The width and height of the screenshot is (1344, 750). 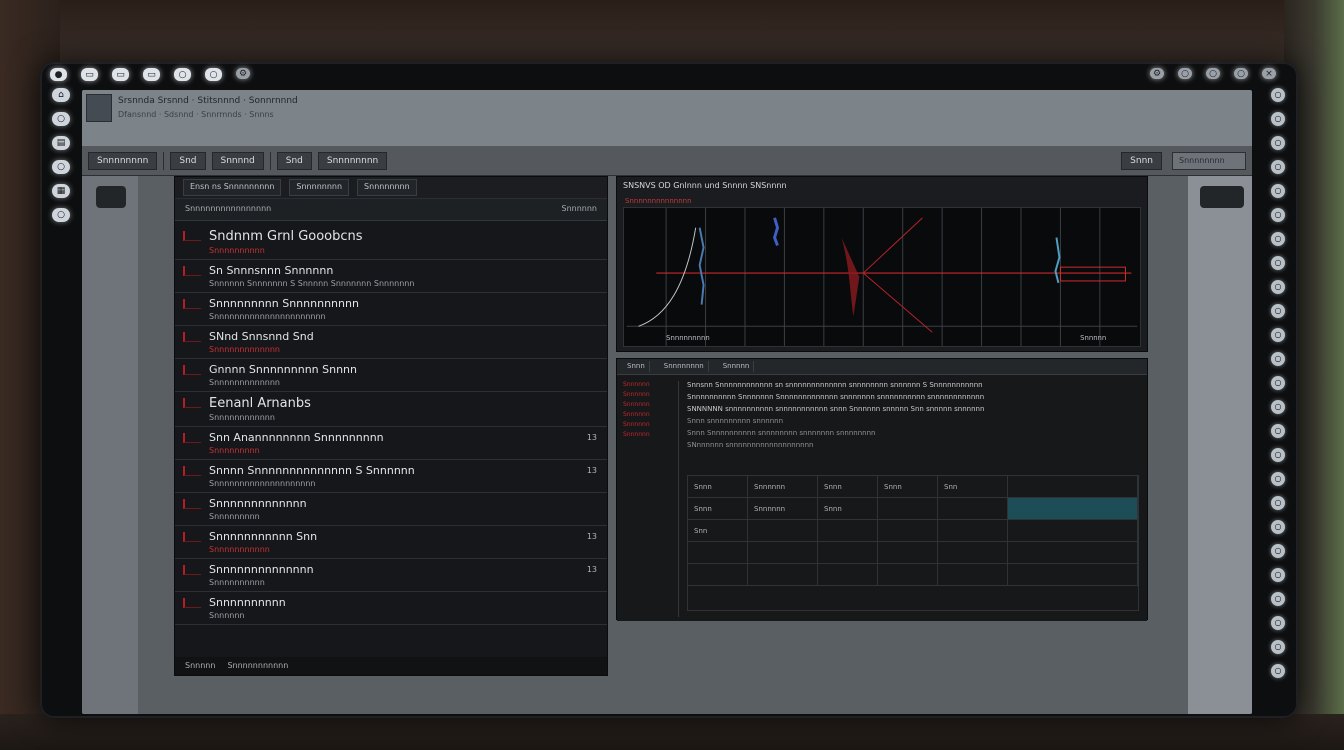 What do you see at coordinates (387, 187) in the screenshot?
I see `tab-3: Snnnnnnnn` at bounding box center [387, 187].